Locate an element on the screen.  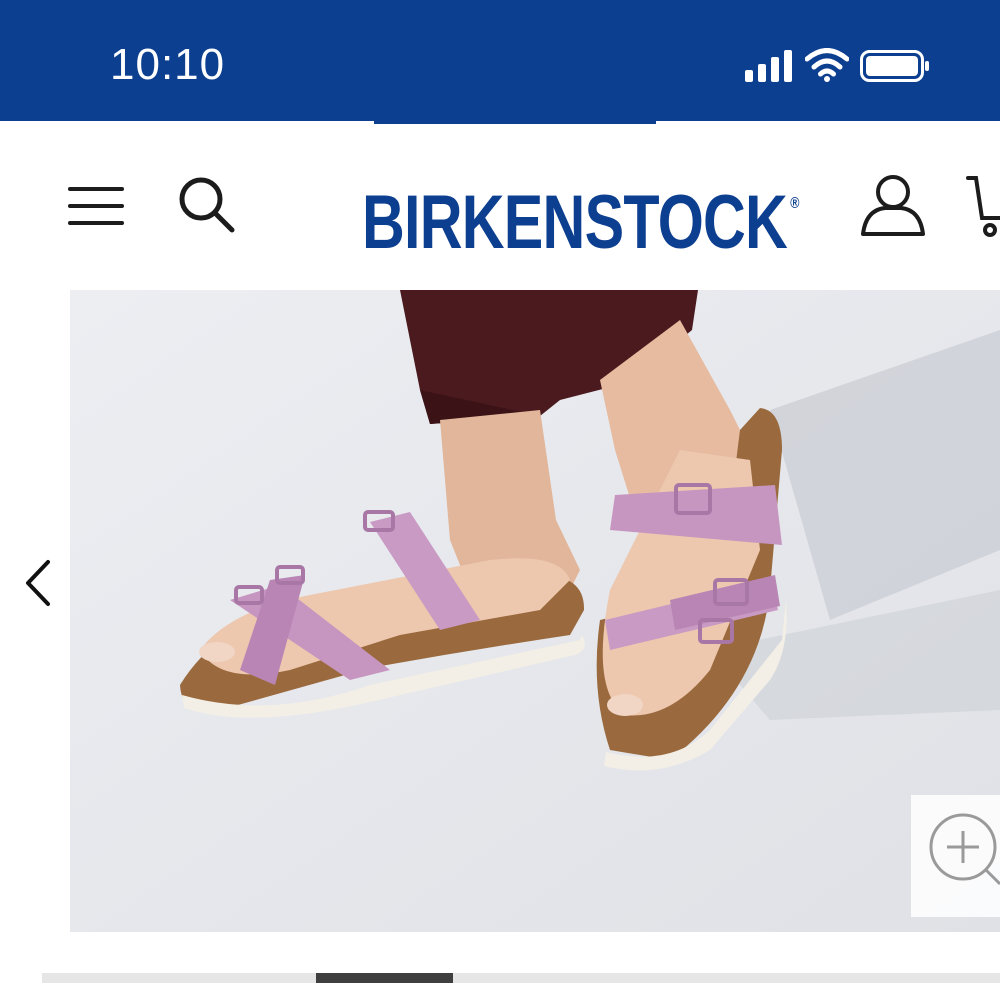
account-button is located at coordinates (893, 205).